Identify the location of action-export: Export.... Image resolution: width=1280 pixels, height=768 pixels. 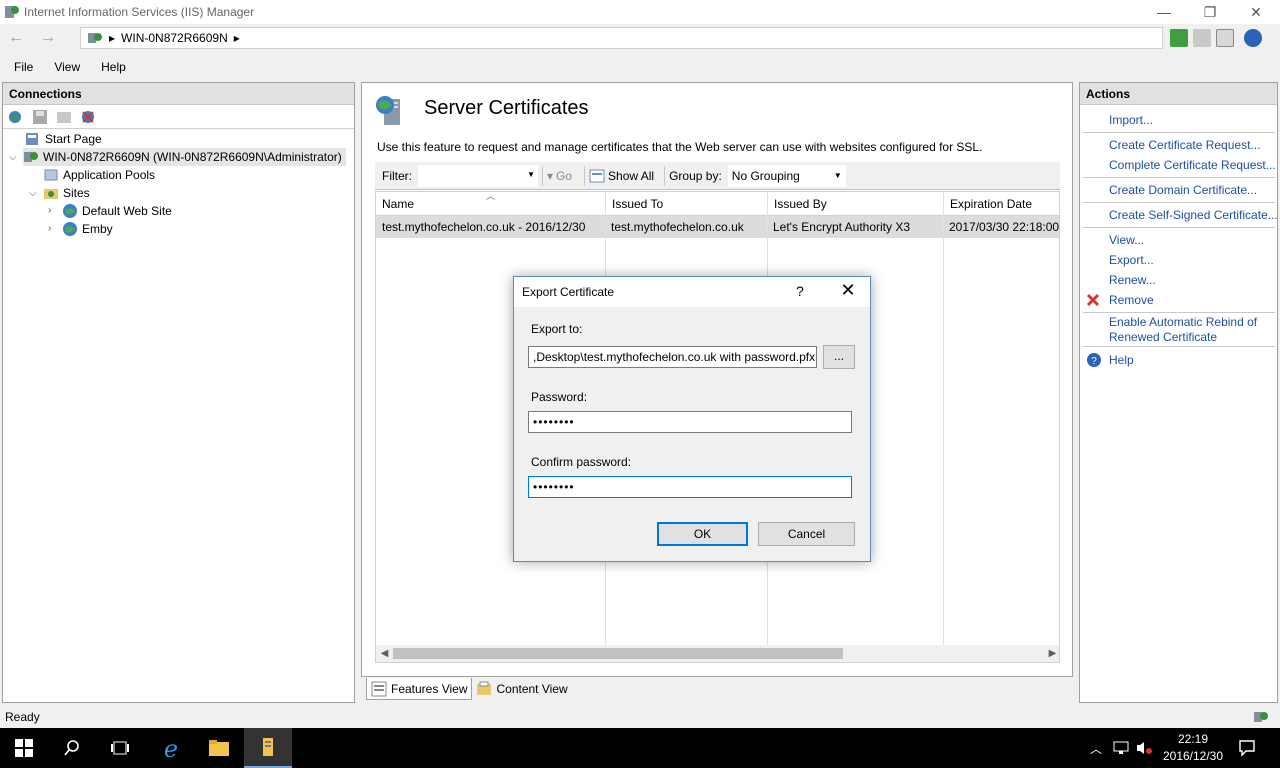
(1131, 260).